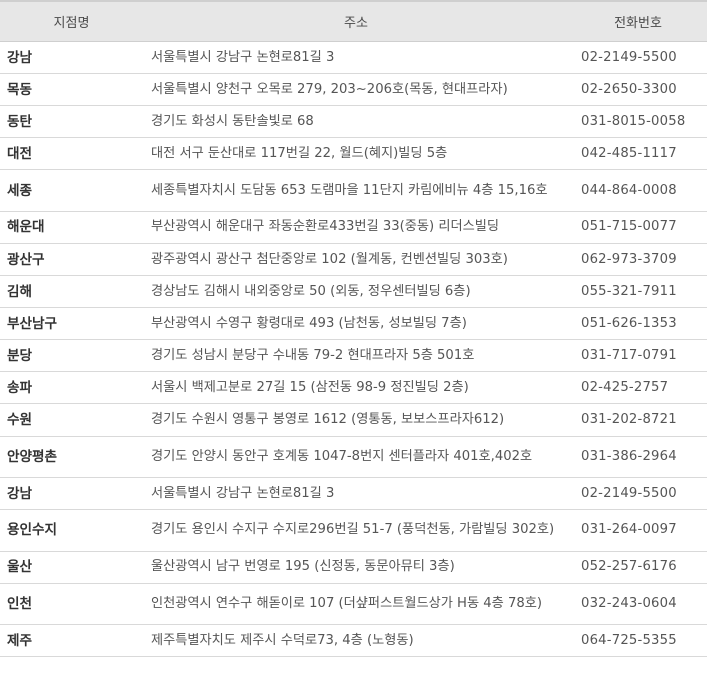 The height and width of the screenshot is (676, 709). I want to click on branch-address: 경기도 수원시 영통구 봉영로 1612 (영통동, 보보스프라자612), so click(356, 420).